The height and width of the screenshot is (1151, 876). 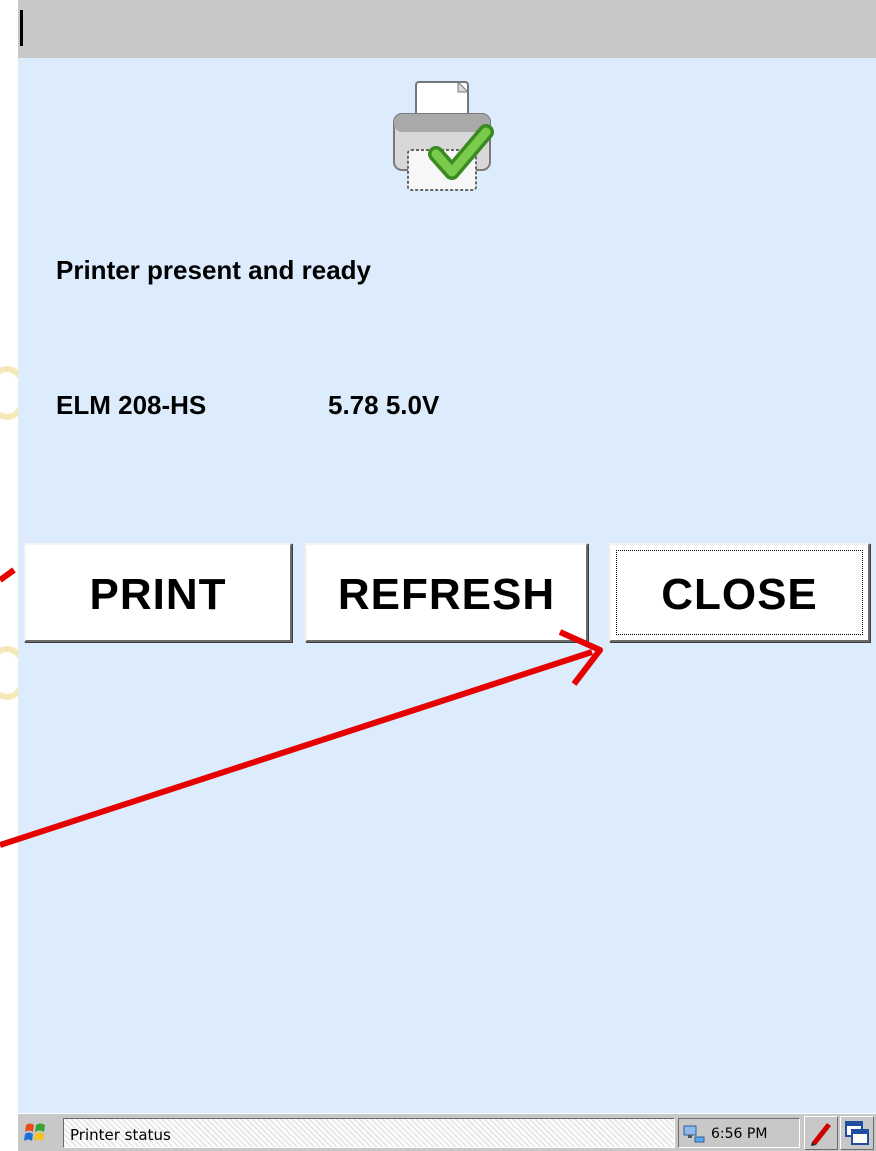 I want to click on printer-ready-icon, so click(x=443, y=135).